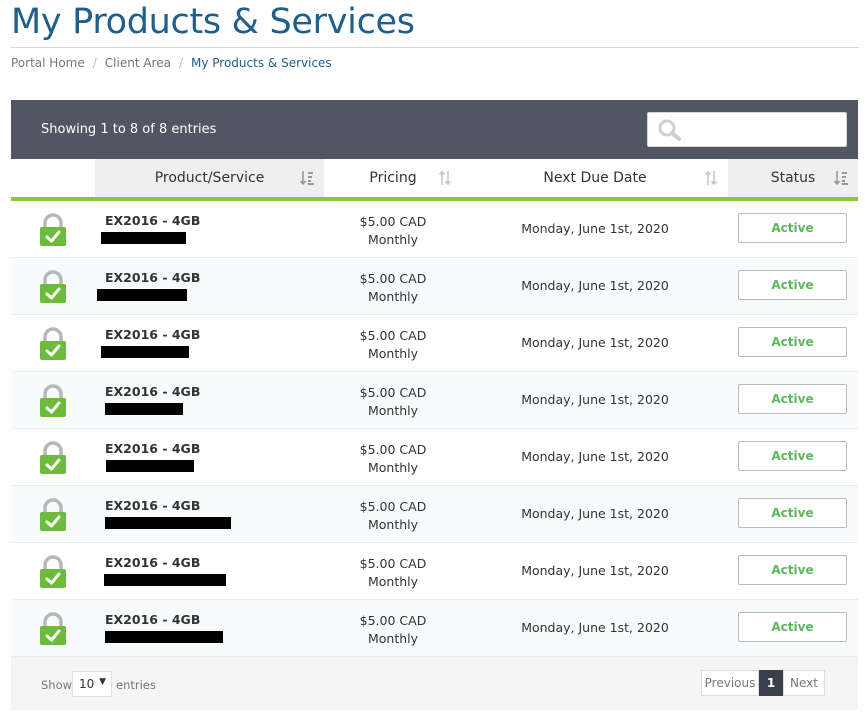 This screenshot has height=714, width=865. What do you see at coordinates (53, 180) in the screenshot?
I see `column-header-icon` at bounding box center [53, 180].